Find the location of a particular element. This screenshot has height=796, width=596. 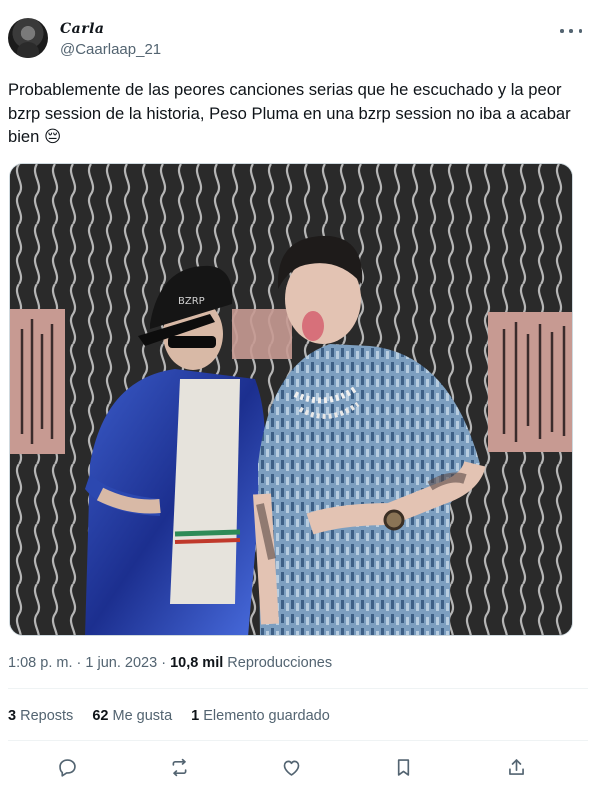

bookmarks-stat: 1 Elemento guardado is located at coordinates (260, 716).